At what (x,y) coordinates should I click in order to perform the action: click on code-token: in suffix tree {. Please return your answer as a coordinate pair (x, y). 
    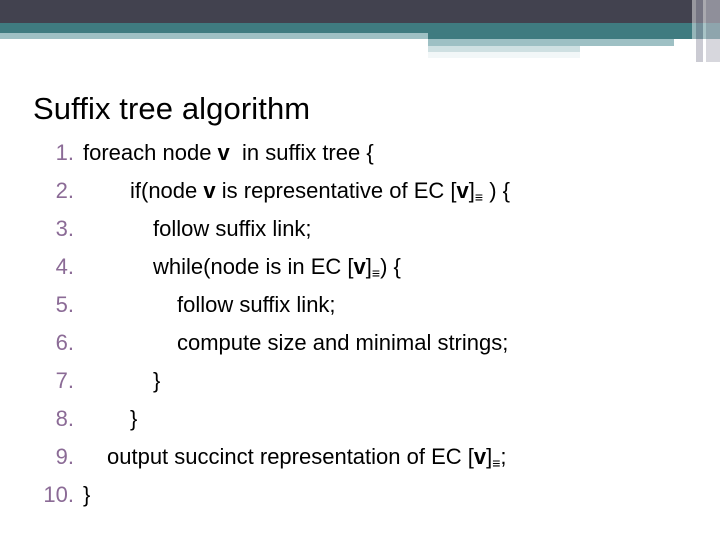
    Looking at the image, I should click on (301, 152).